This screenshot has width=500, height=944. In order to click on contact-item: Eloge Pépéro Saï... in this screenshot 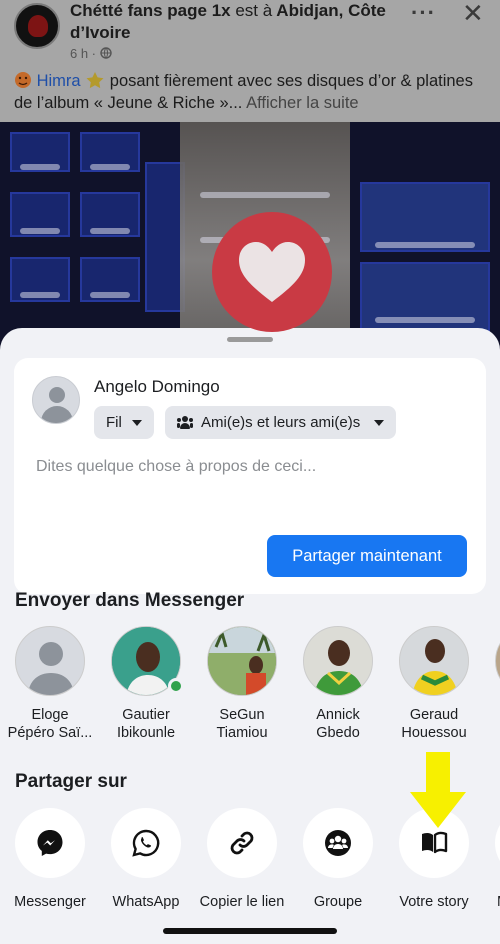, I will do `click(50, 684)`.